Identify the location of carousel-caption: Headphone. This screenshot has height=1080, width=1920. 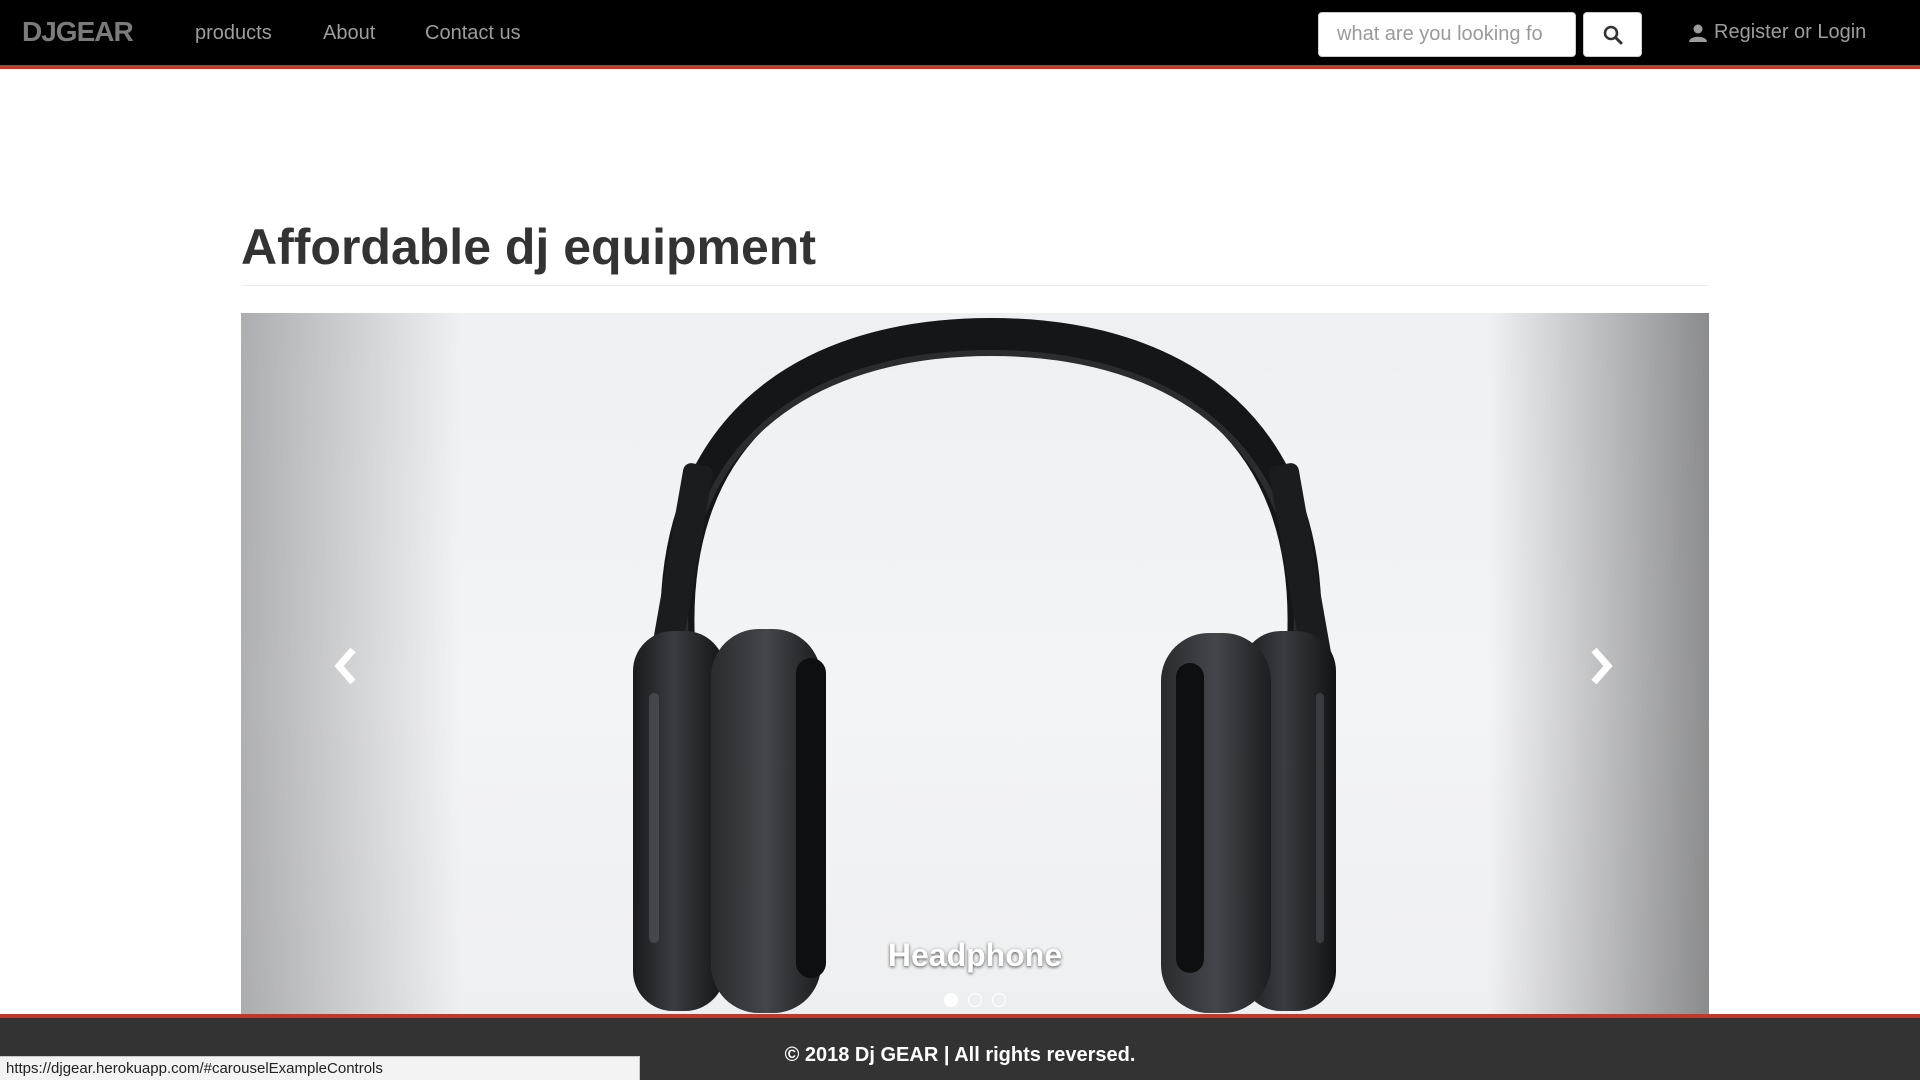
(975, 955).